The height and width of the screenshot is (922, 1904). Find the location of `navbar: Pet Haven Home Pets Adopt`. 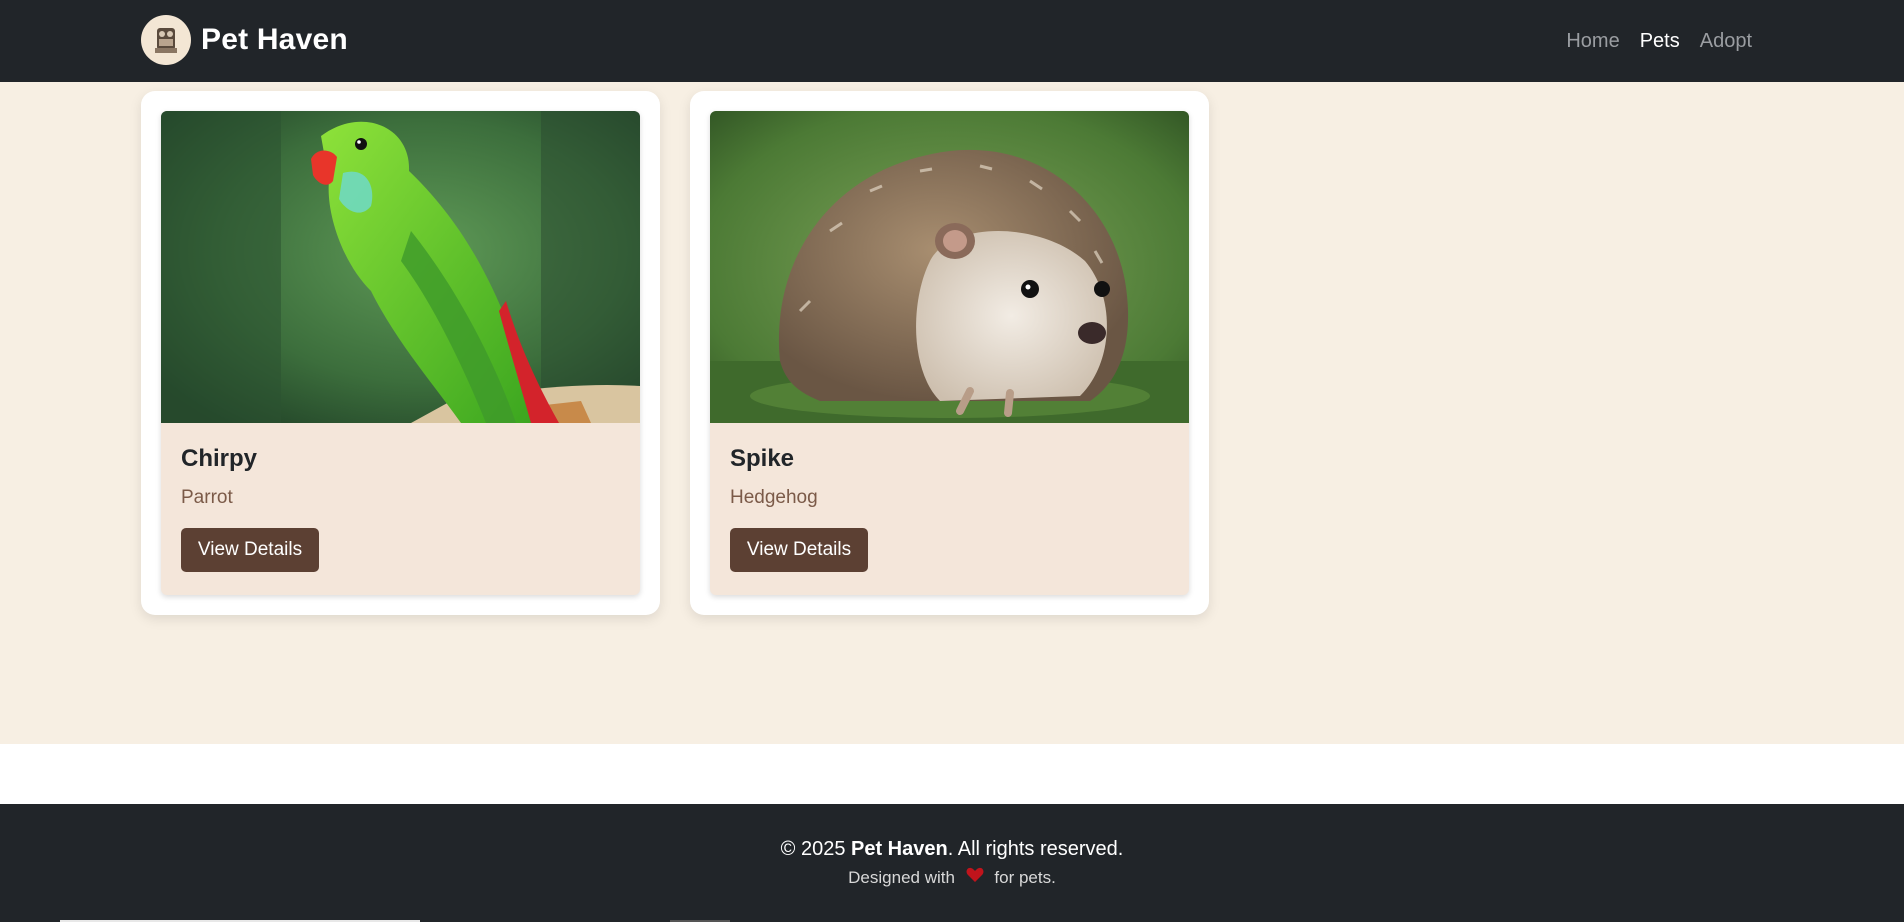

navbar: Pet Haven Home Pets Adopt is located at coordinates (952, 41).